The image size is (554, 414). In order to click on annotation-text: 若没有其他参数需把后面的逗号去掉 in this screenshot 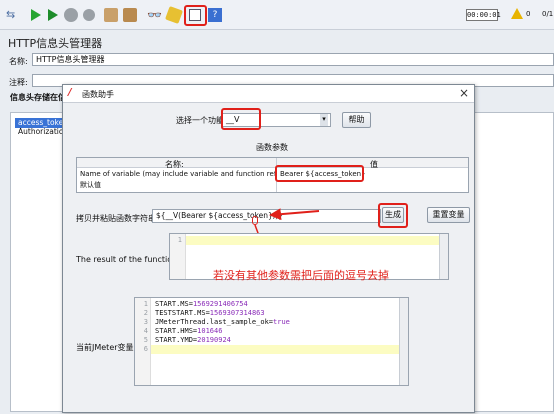, I will do `click(301, 275)`.